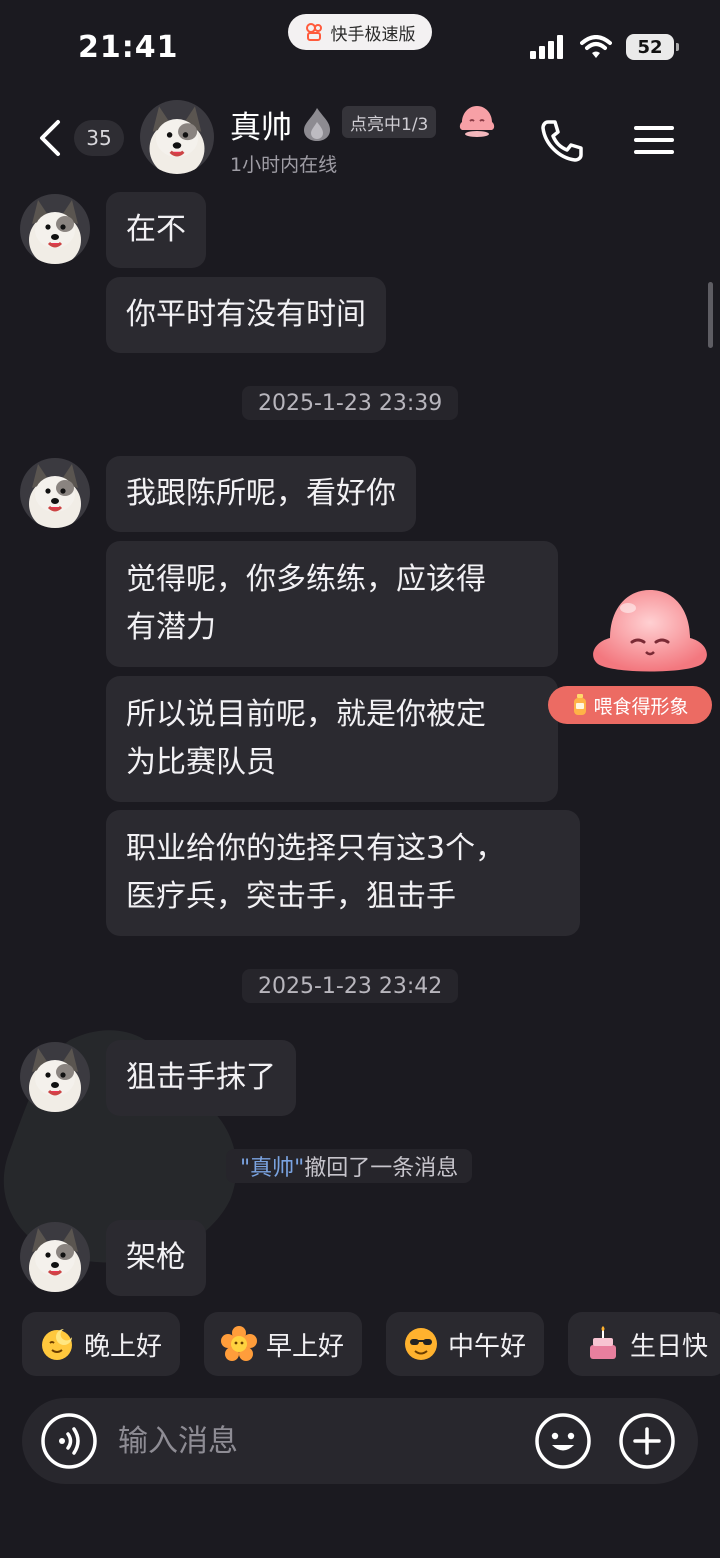  What do you see at coordinates (239, 1343) in the screenshot?
I see `flower-emoji-icon` at bounding box center [239, 1343].